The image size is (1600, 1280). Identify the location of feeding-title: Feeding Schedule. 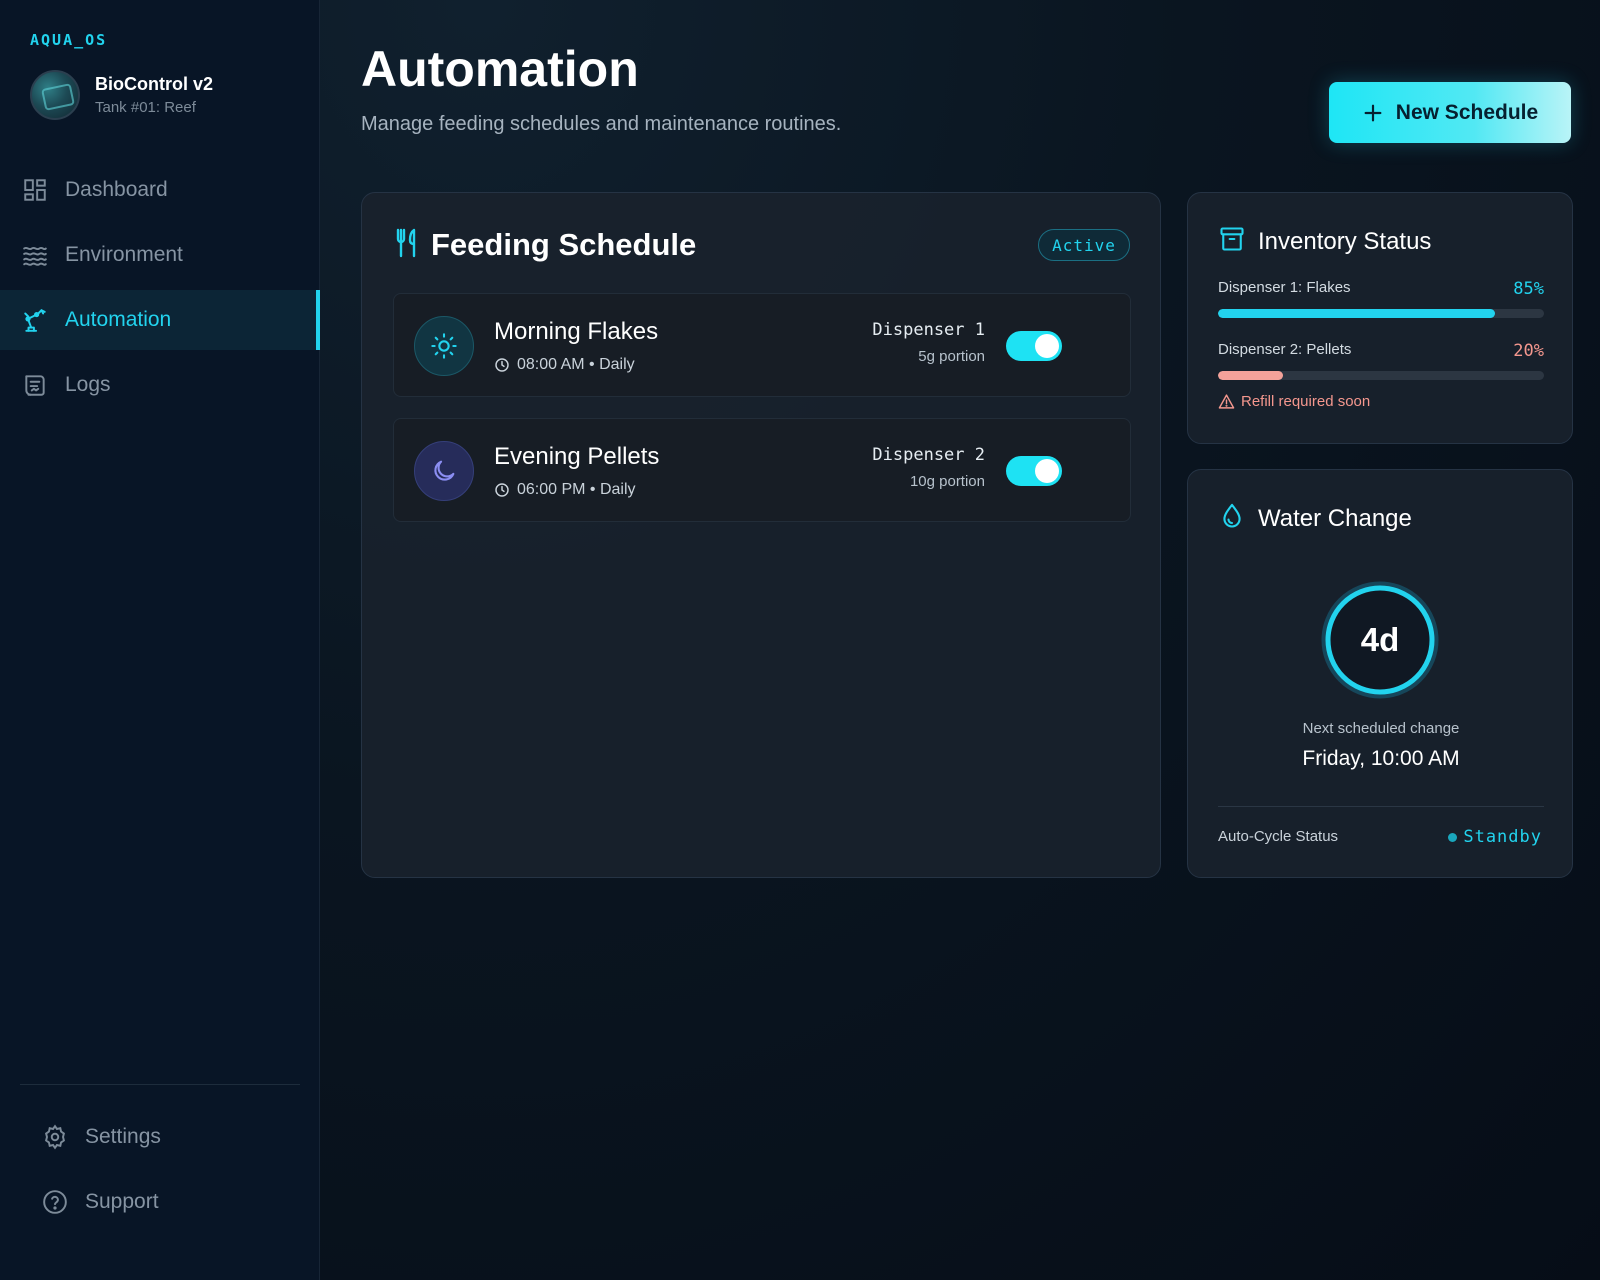
(564, 244).